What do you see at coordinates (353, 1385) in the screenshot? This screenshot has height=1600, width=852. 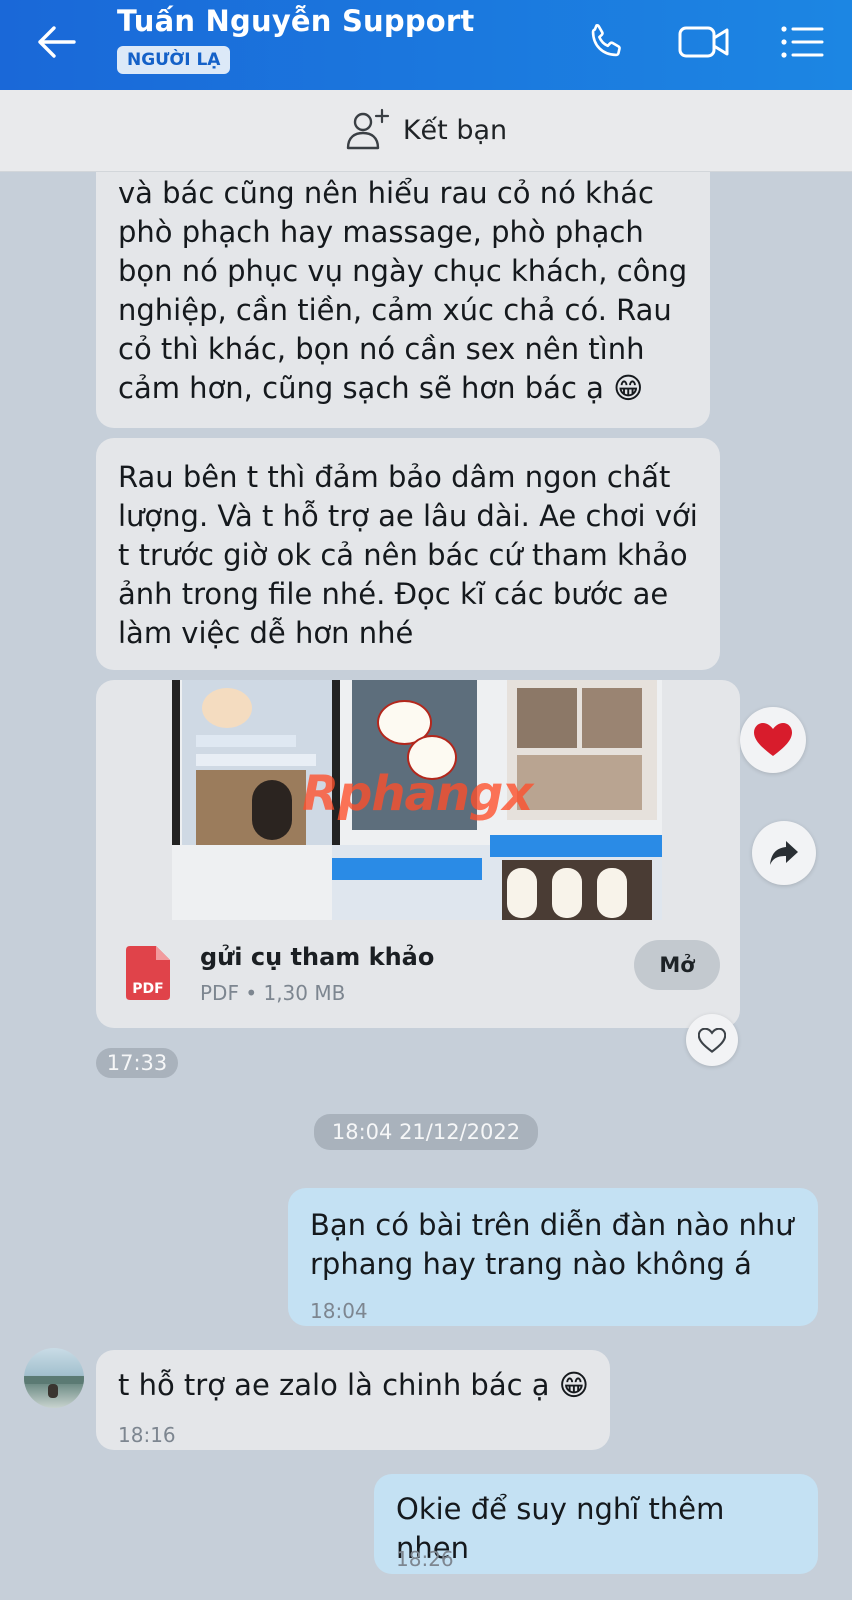 I see `message-line: t hỗ trợ ae zalo là chinh bác ạ 😁` at bounding box center [353, 1385].